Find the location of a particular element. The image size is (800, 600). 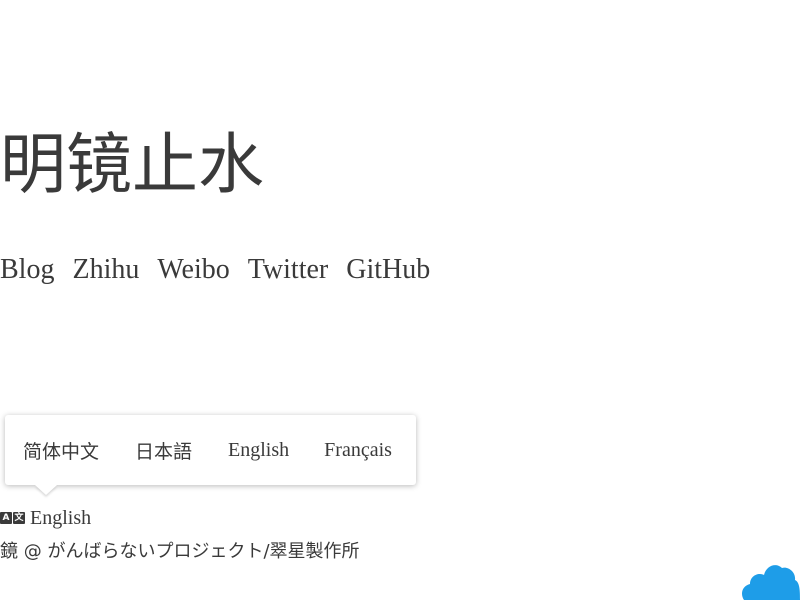

language-menu: 简体中文 日本語 English Français is located at coordinates (210, 450).